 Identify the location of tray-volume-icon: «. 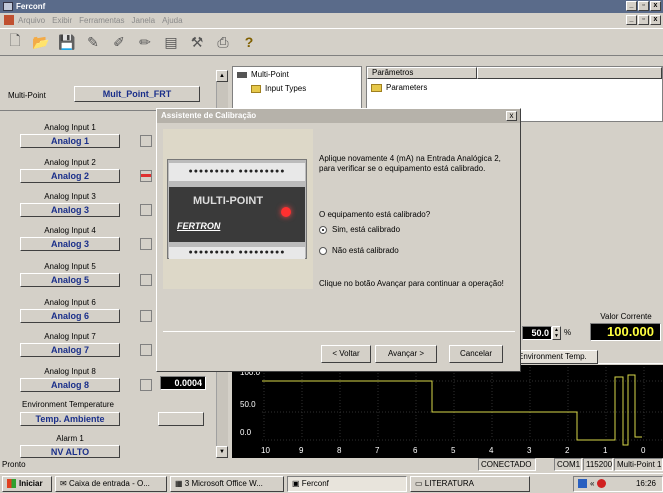
(592, 484).